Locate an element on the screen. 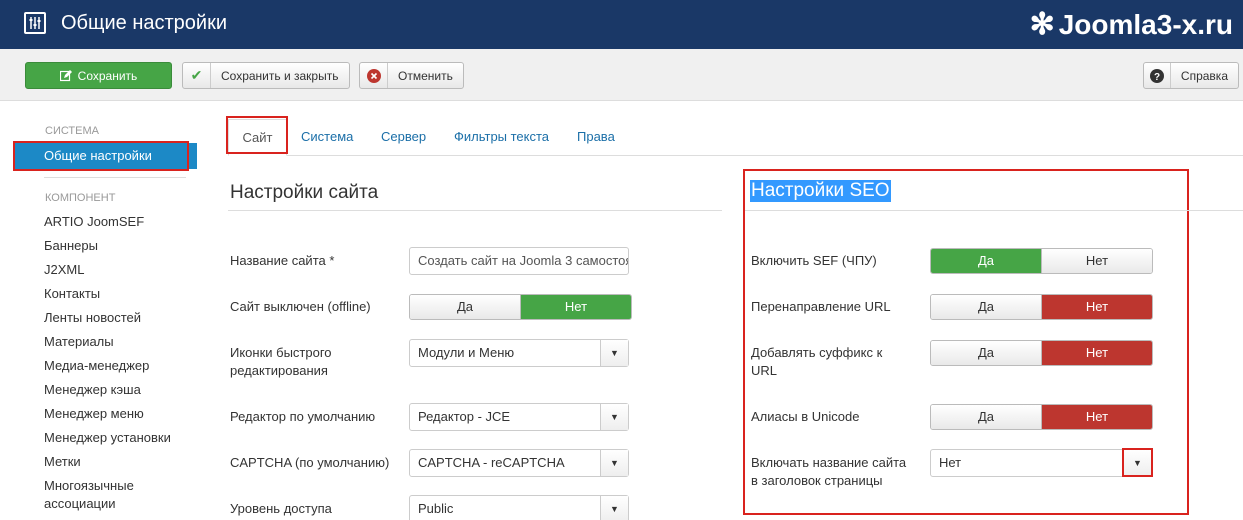 The height and width of the screenshot is (520, 1243). cancel-button: Отменить is located at coordinates (411, 75).